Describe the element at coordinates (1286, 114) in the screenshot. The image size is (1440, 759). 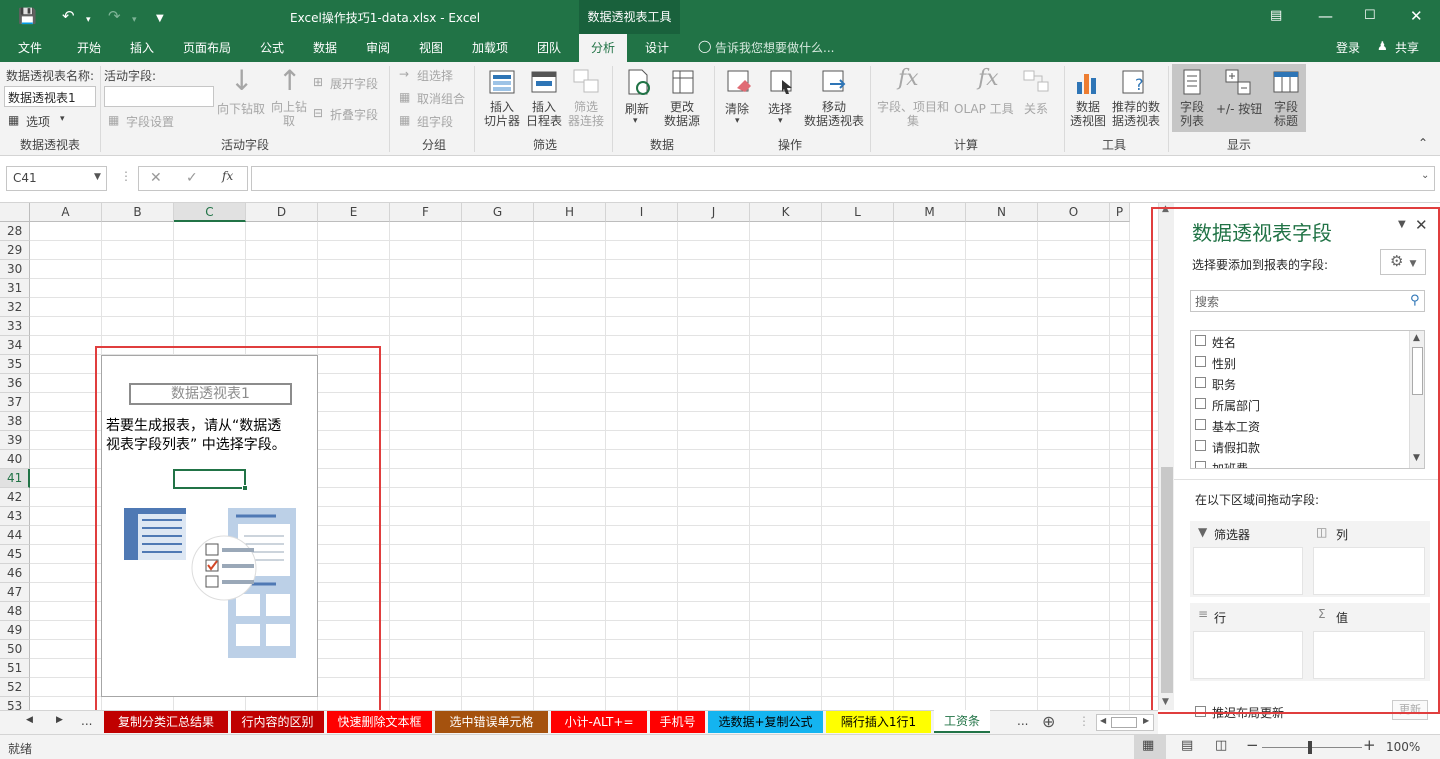
I see `field-headers-button: 字段 标题` at that location.